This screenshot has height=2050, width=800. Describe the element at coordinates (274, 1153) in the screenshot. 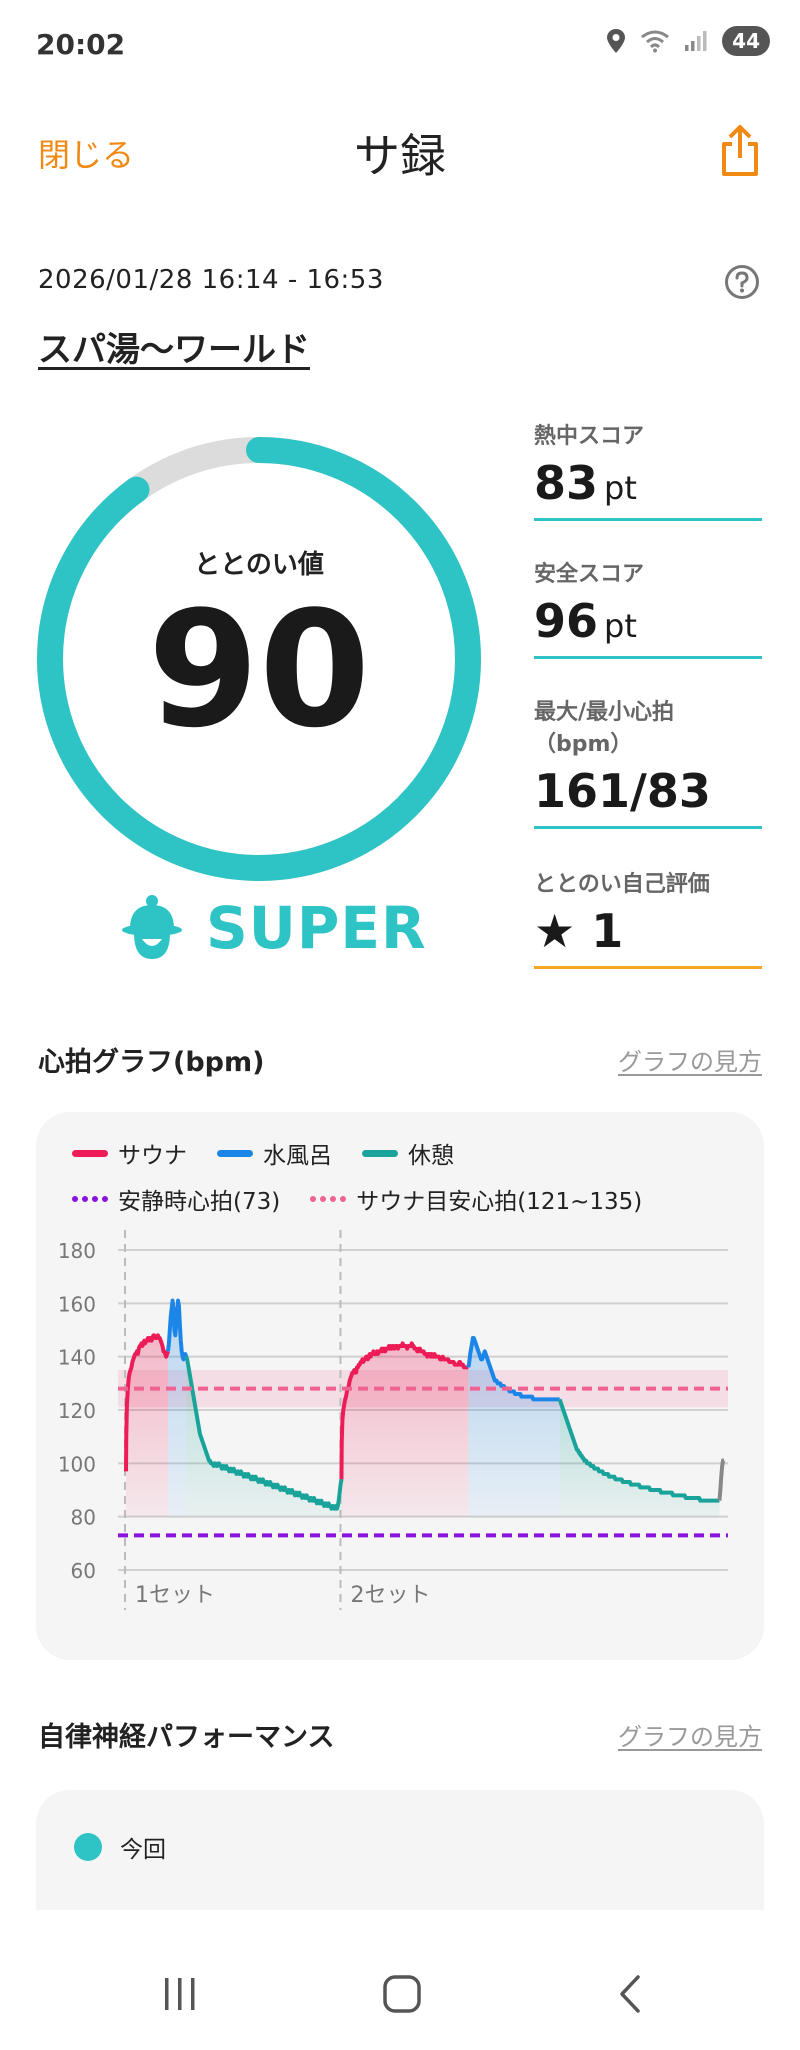

I see `legend-cold-bath: 水風呂` at that location.